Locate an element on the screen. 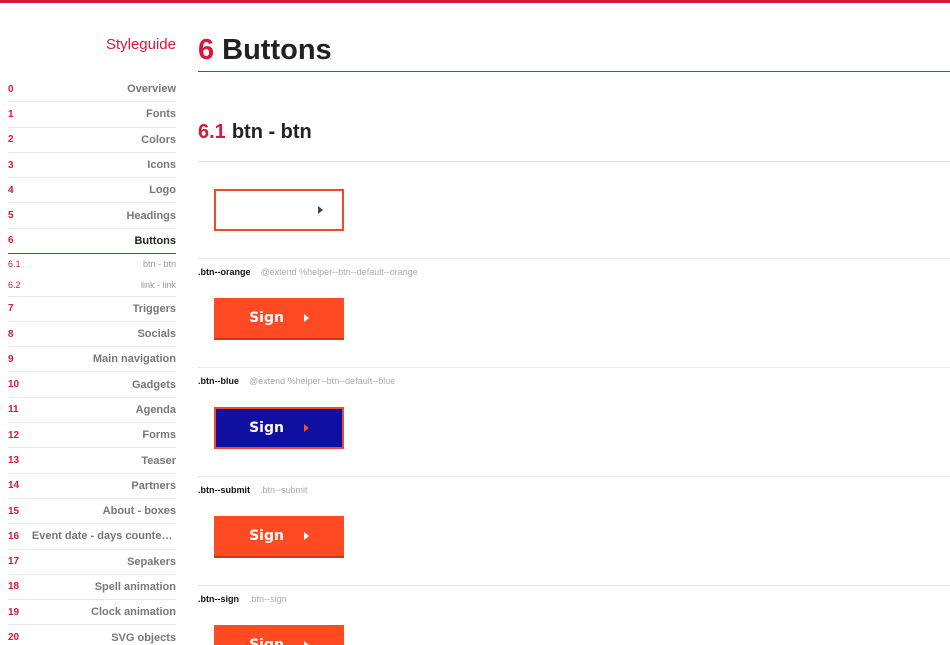  sidebar-item-number: 3 is located at coordinates (11, 165).